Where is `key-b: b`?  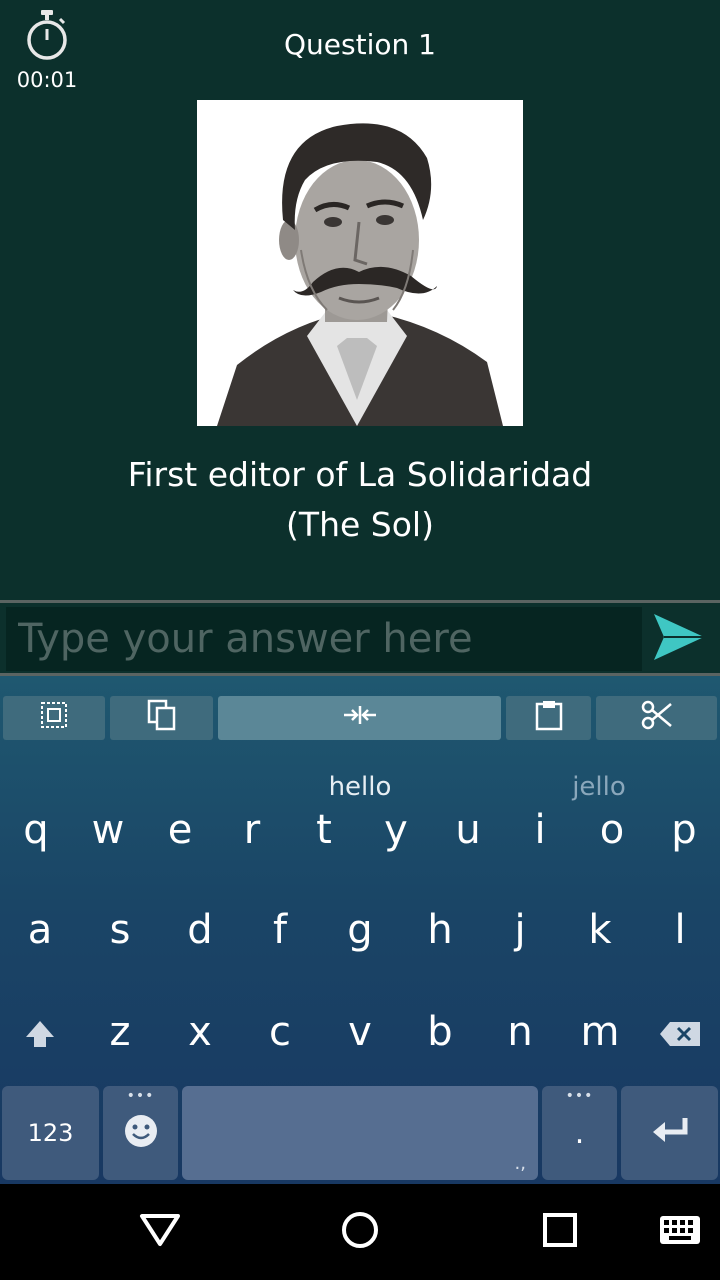
key-b: b is located at coordinates (440, 1032).